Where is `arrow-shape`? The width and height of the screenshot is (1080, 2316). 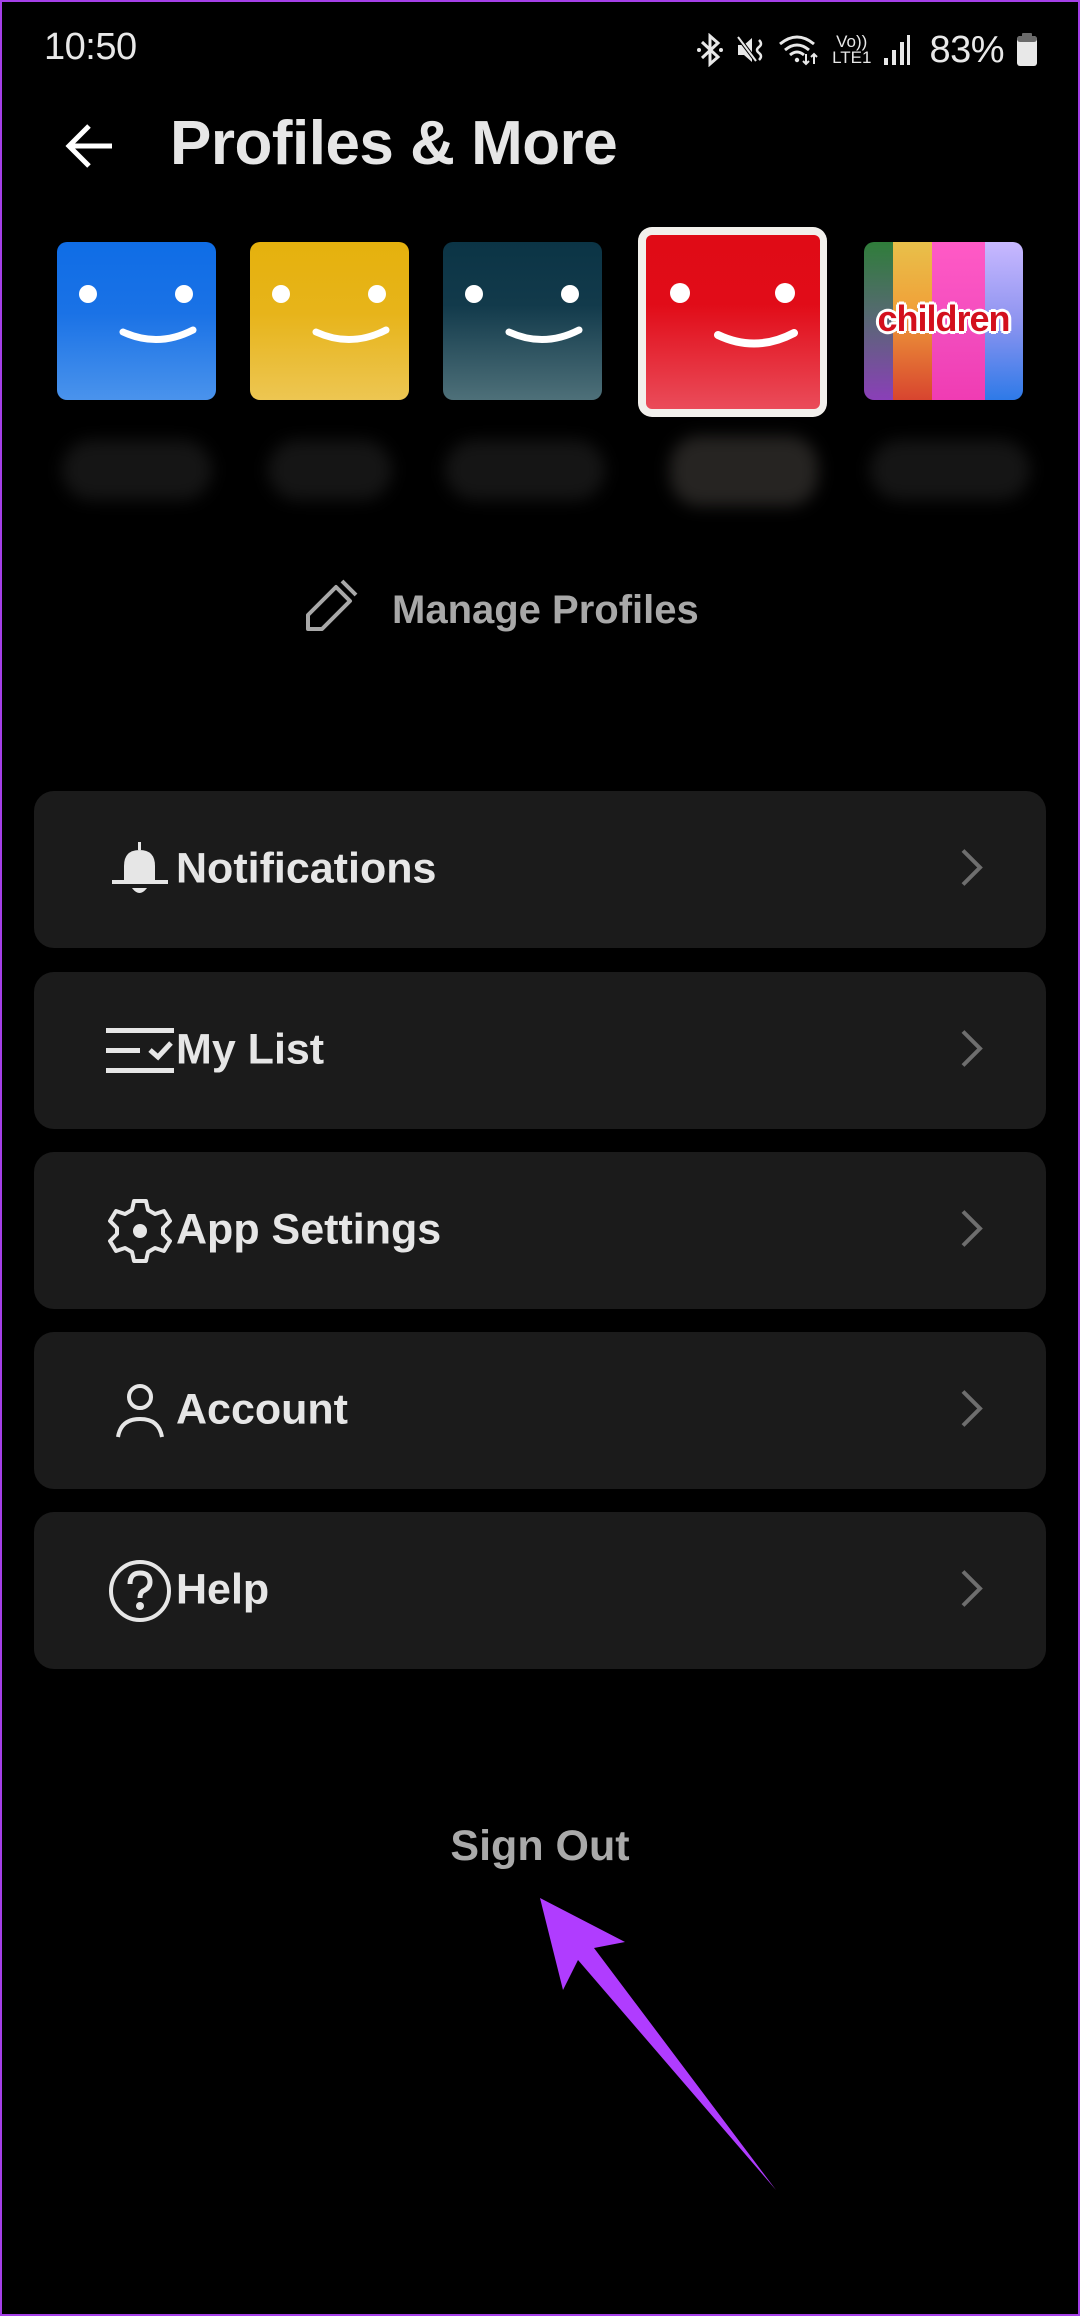
arrow-shape is located at coordinates (658, 2044).